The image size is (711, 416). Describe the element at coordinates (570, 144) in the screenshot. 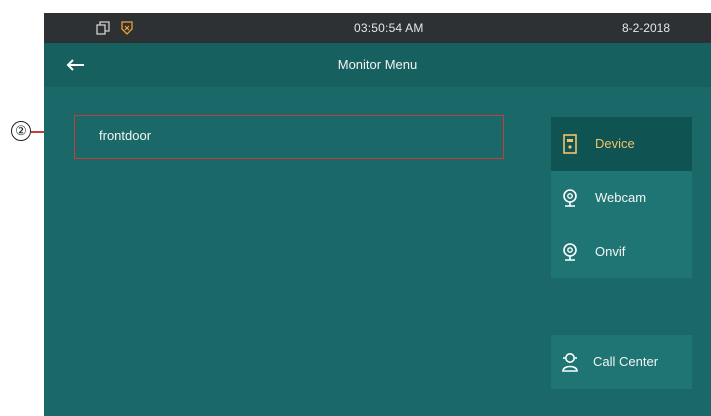

I see `device-icon` at that location.